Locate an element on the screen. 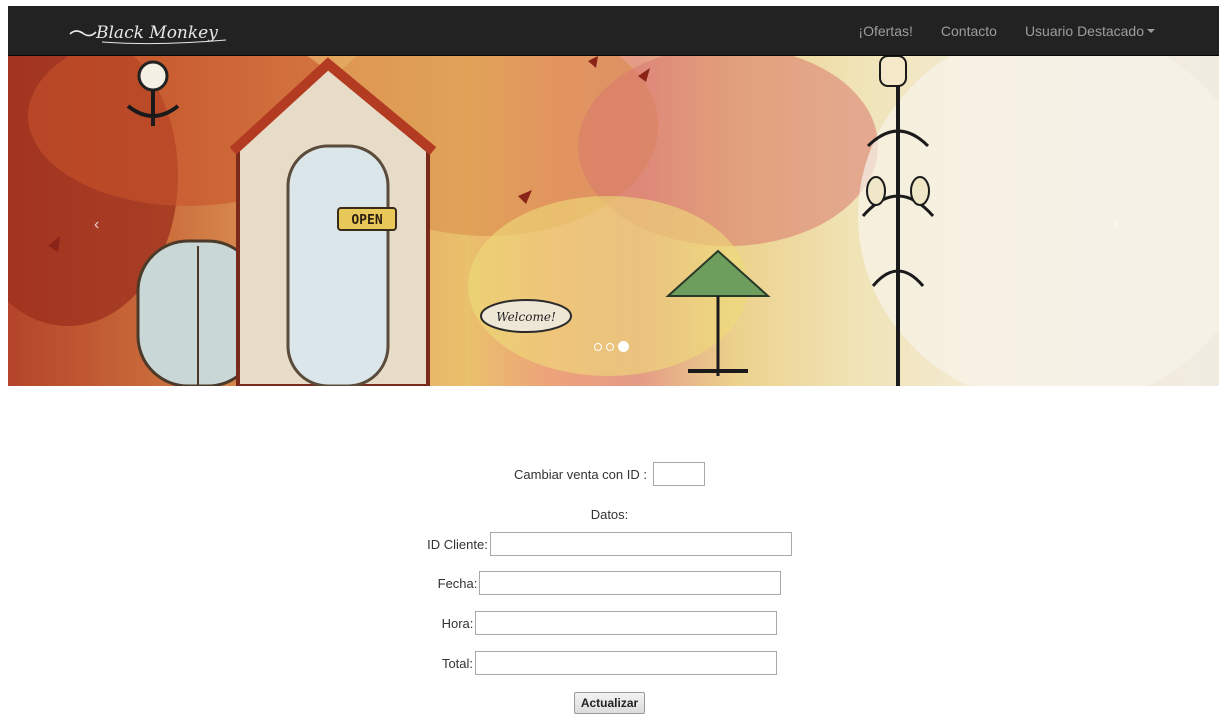 This screenshot has width=1219, height=714. datos-row: Datos: is located at coordinates (609, 514).